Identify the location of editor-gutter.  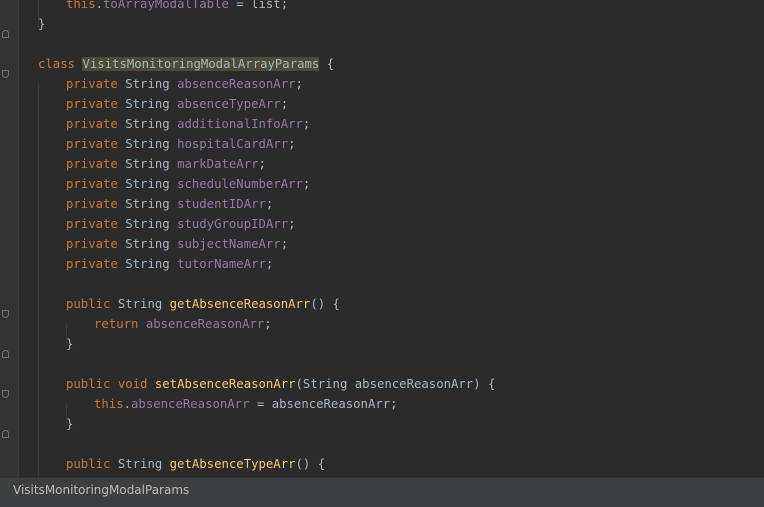
(9, 238).